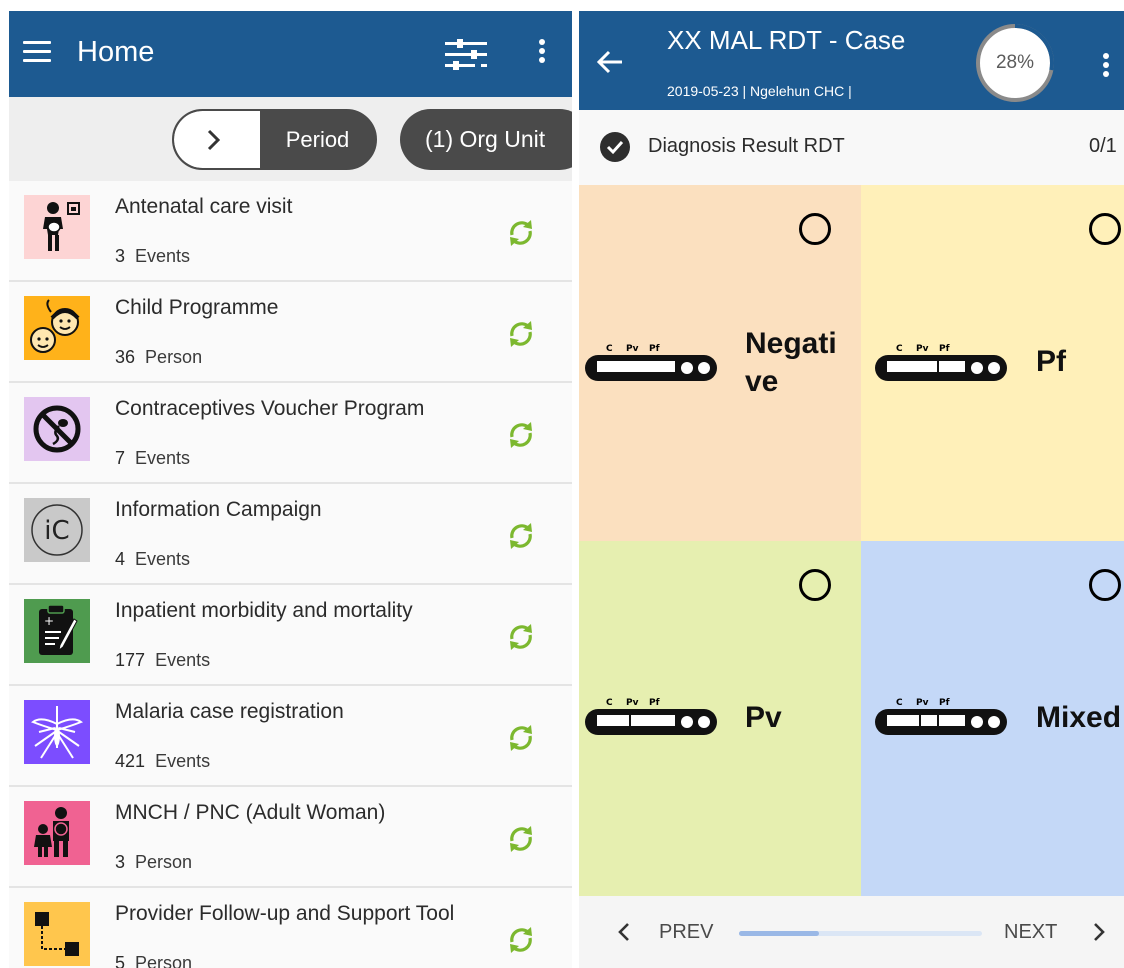 This screenshot has height=968, width=1124. I want to click on option-label: Negati ve, so click(791, 362).